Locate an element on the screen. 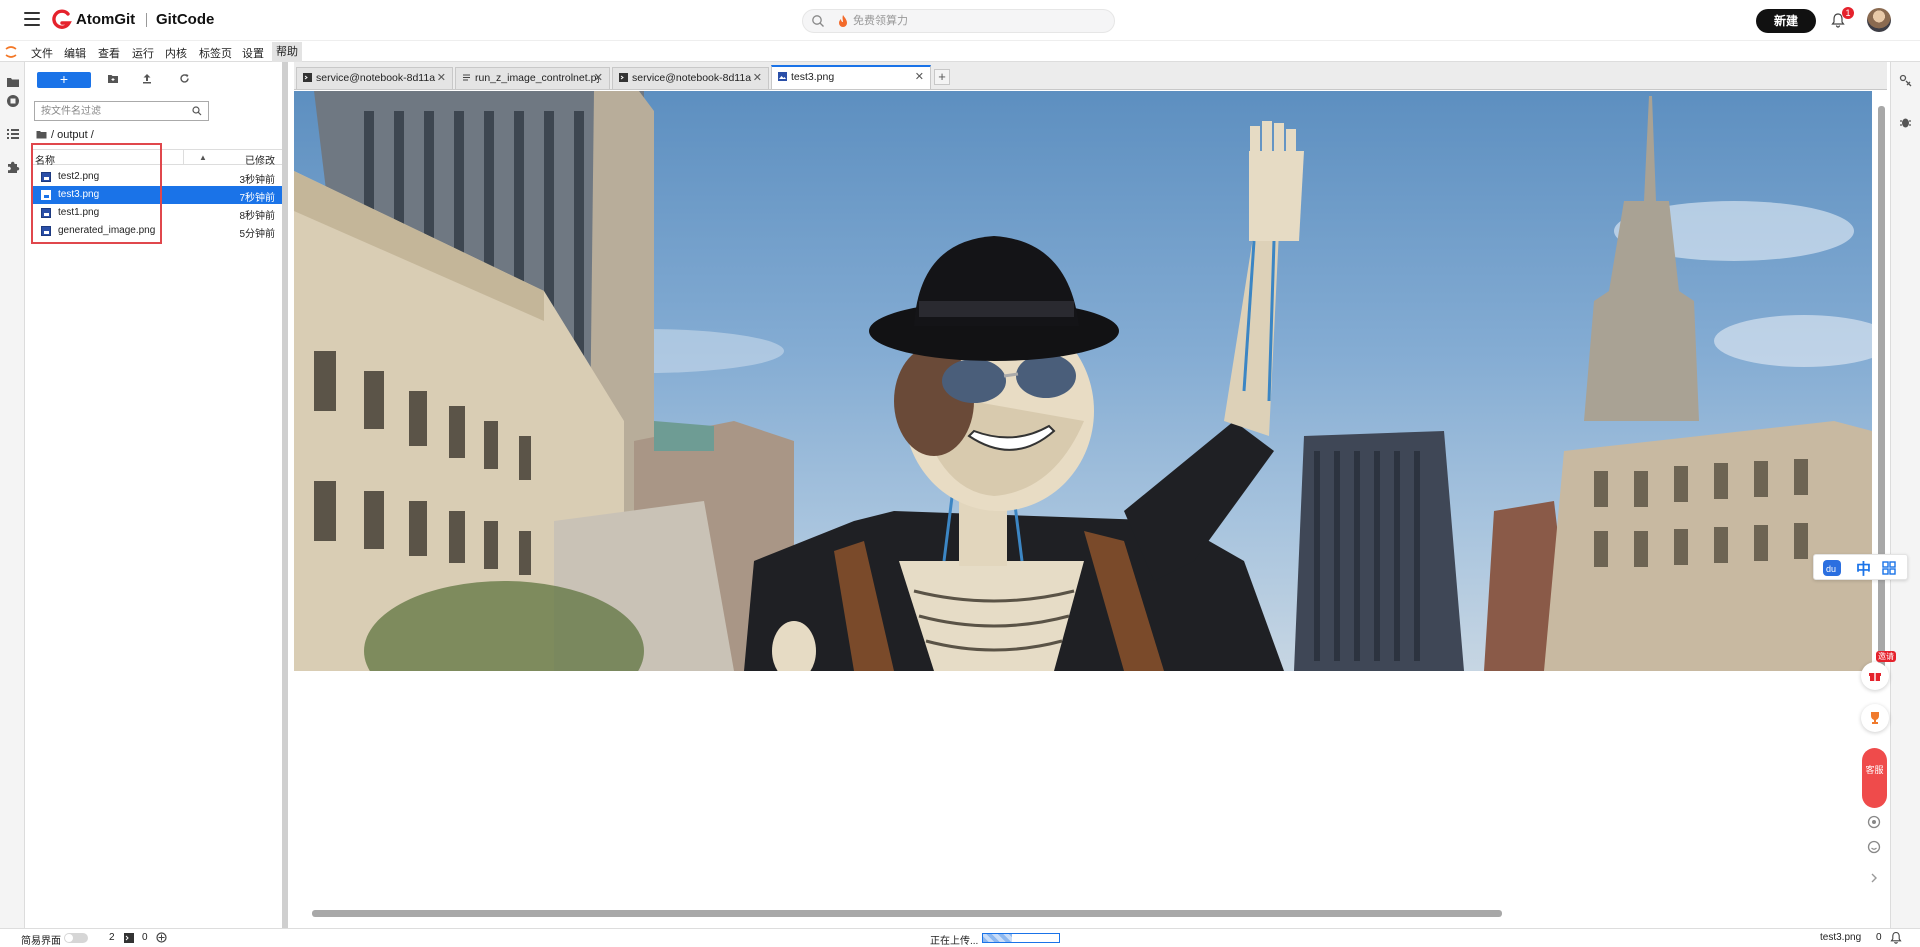 The width and height of the screenshot is (1920, 947). menu-run: 运行 is located at coordinates (143, 53).